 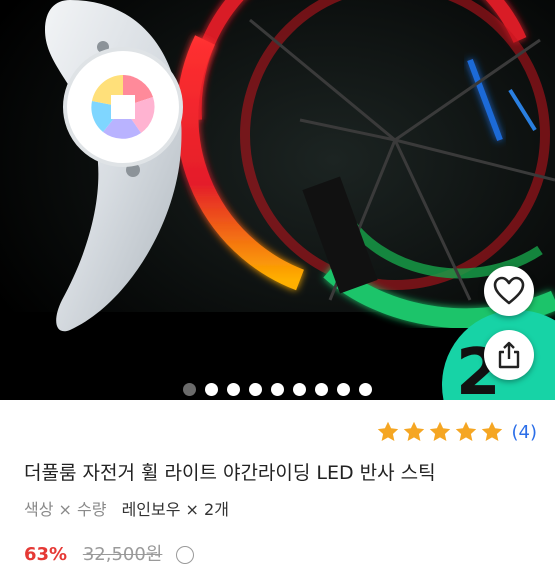 I want to click on rating-stars, so click(x=440, y=432).